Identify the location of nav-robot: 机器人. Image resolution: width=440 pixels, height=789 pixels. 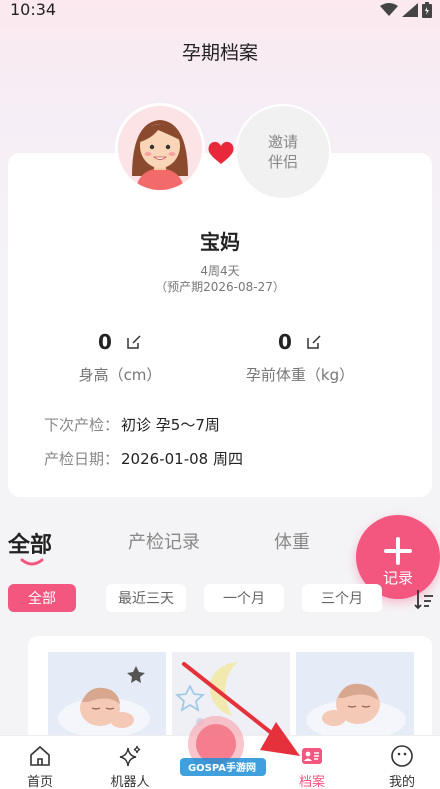
(130, 762).